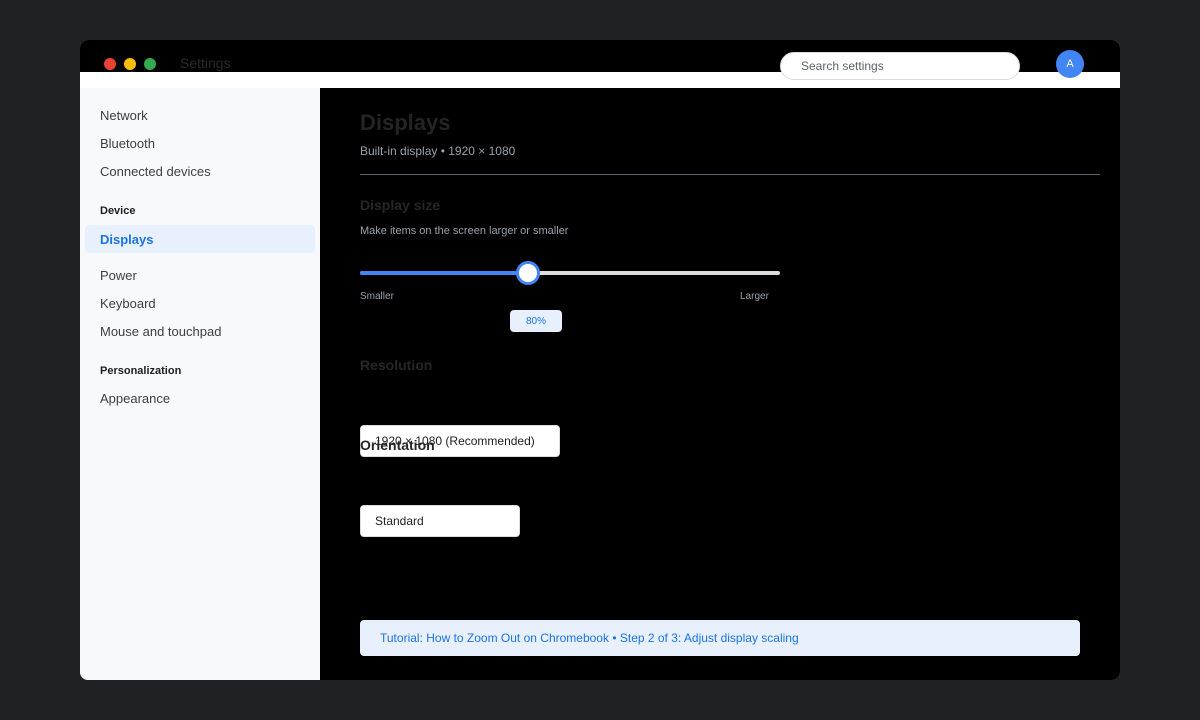  What do you see at coordinates (124, 115) in the screenshot?
I see `sidebar-item-network: Network` at bounding box center [124, 115].